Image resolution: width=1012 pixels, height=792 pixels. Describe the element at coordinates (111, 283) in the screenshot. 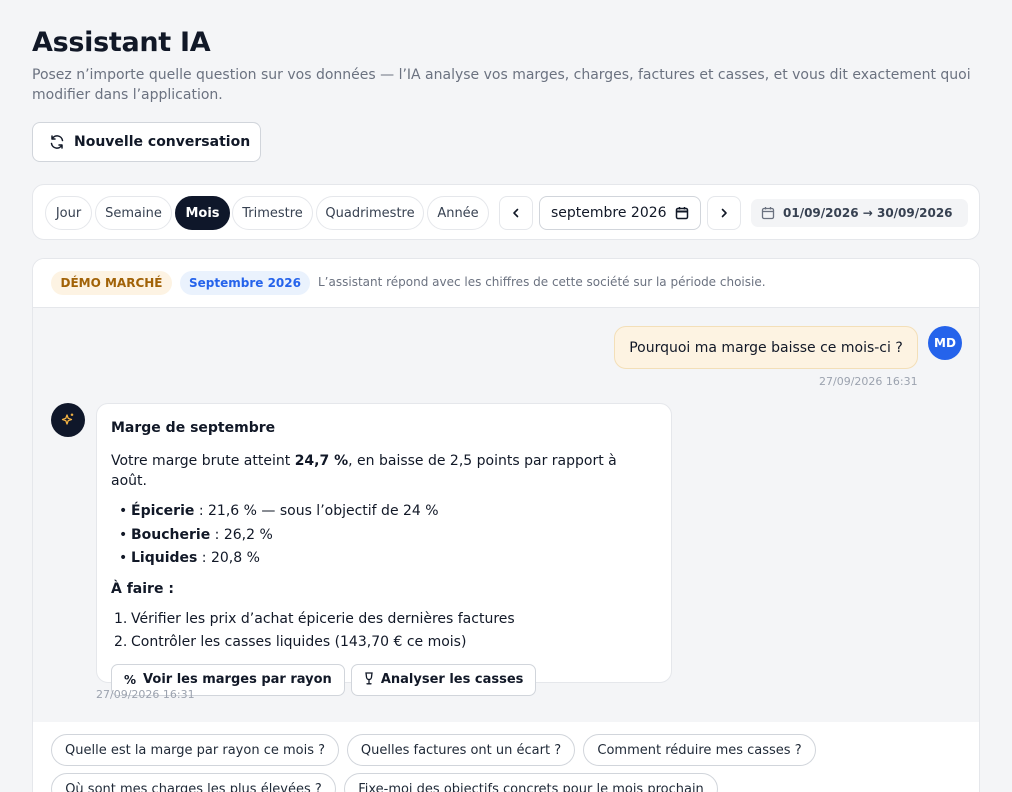

I see `company-tag: DÉMO MARCHÉ` at that location.